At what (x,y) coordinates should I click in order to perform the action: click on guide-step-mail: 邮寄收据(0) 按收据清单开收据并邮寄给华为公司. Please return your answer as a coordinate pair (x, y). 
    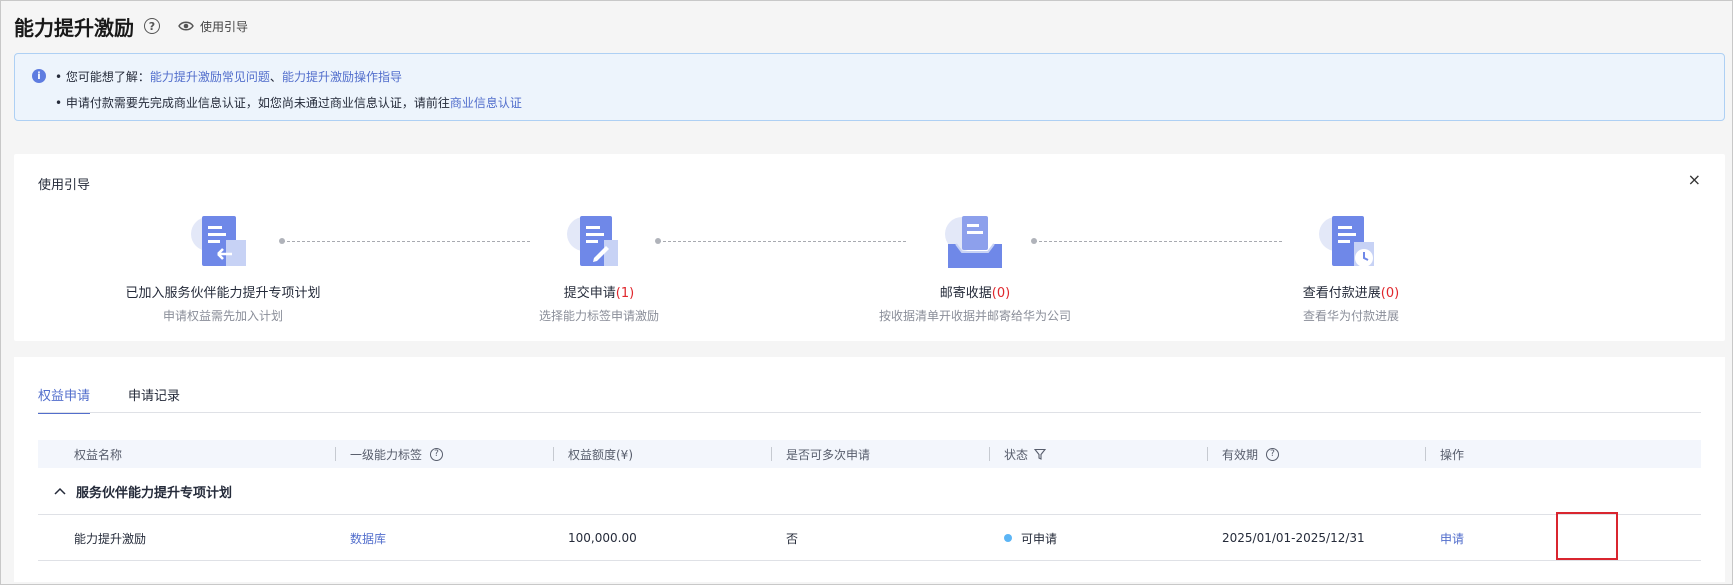
    Looking at the image, I should click on (975, 269).